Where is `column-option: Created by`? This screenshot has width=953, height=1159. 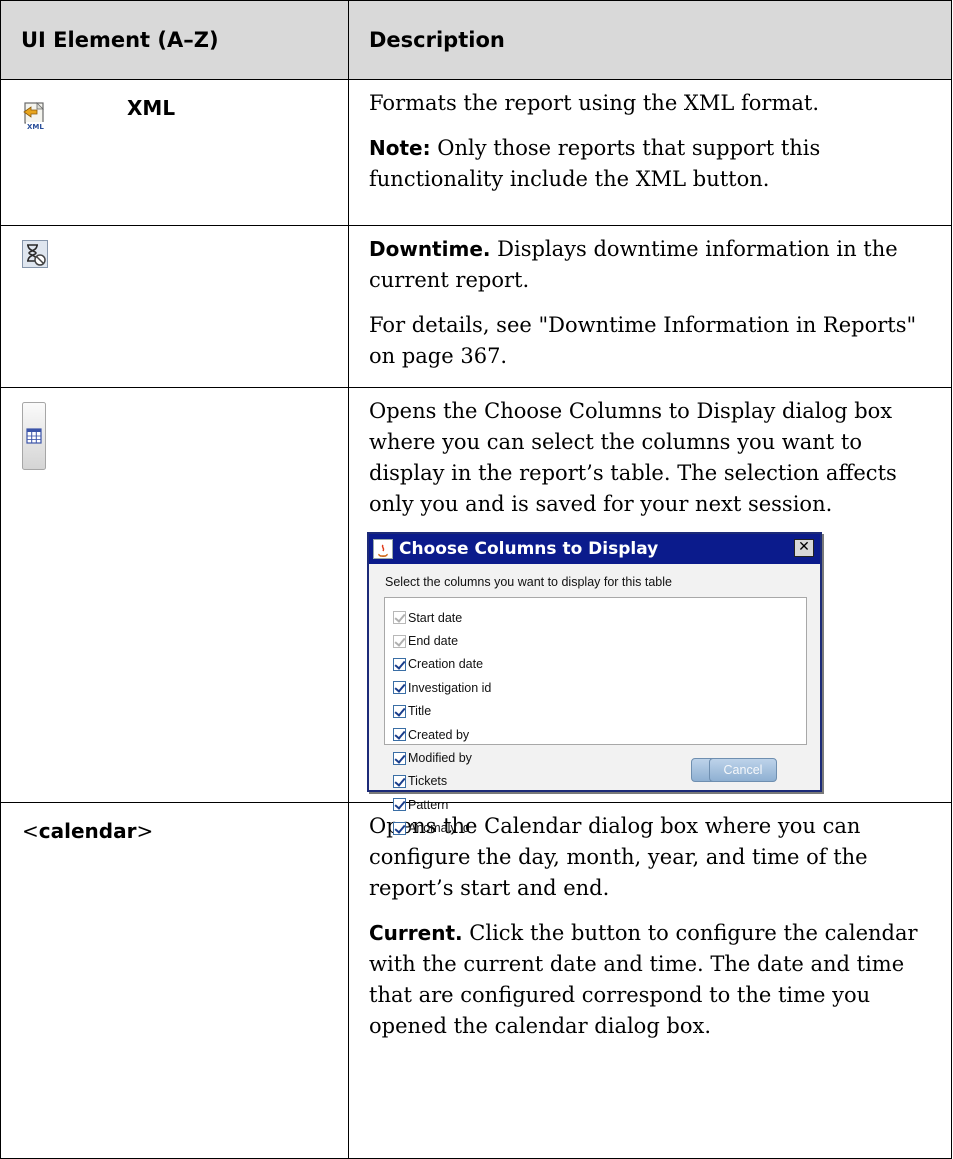 column-option: Created by is located at coordinates (595, 734).